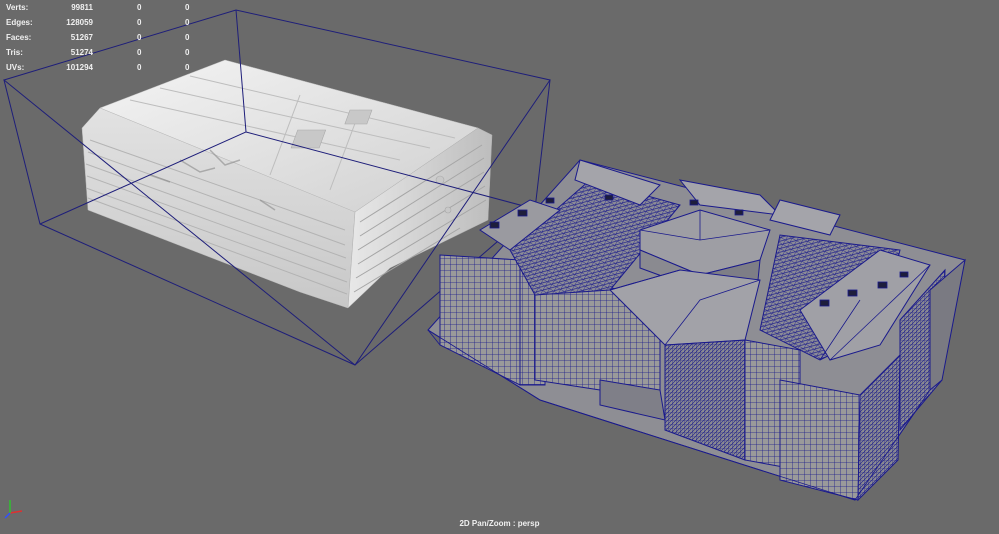  Describe the element at coordinates (17, 7) in the screenshot. I see `hud-stat-label: Verts:` at that location.